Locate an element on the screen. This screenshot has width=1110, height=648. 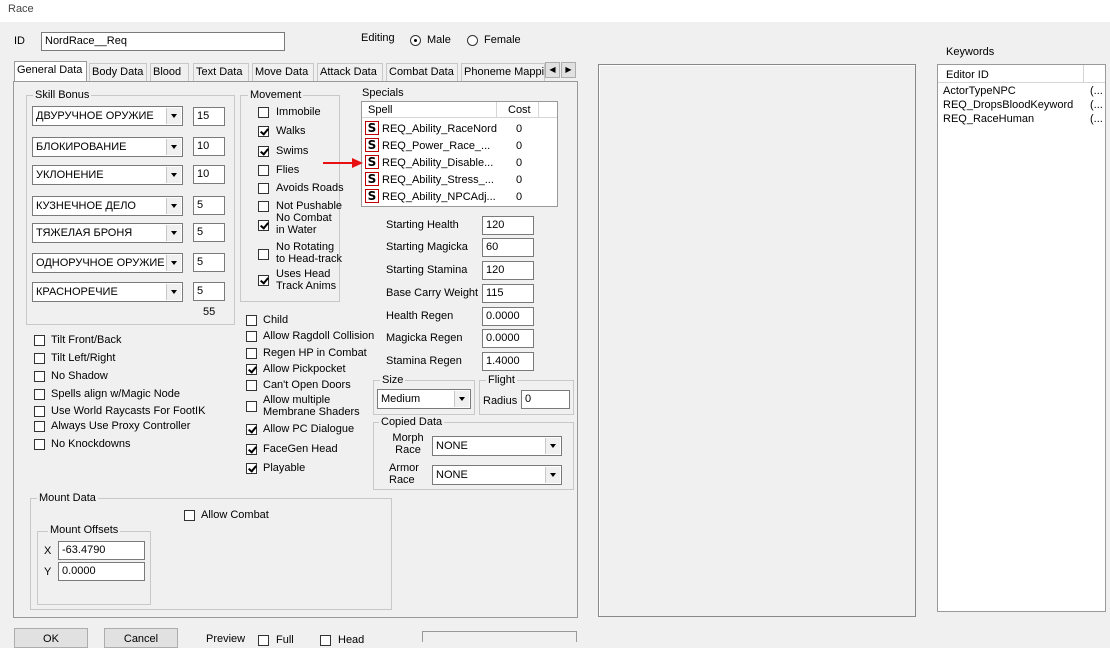
tab-move-data: Move Data is located at coordinates (283, 72).